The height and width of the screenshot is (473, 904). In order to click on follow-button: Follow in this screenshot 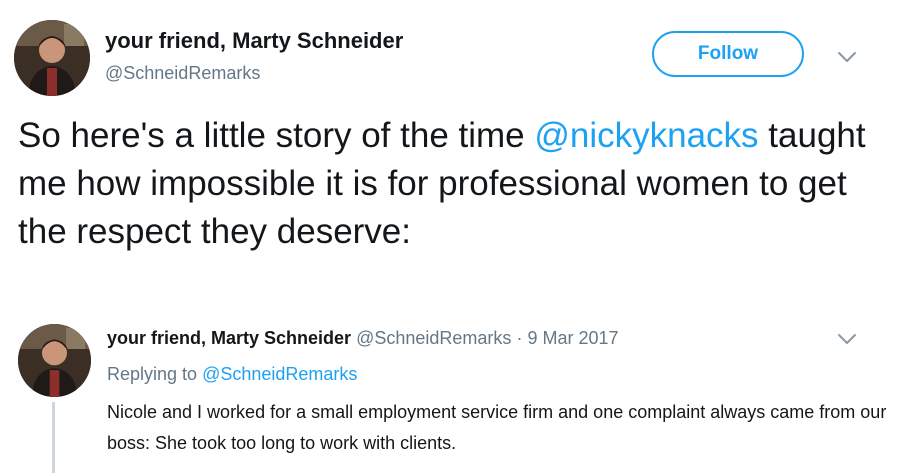, I will do `click(728, 54)`.